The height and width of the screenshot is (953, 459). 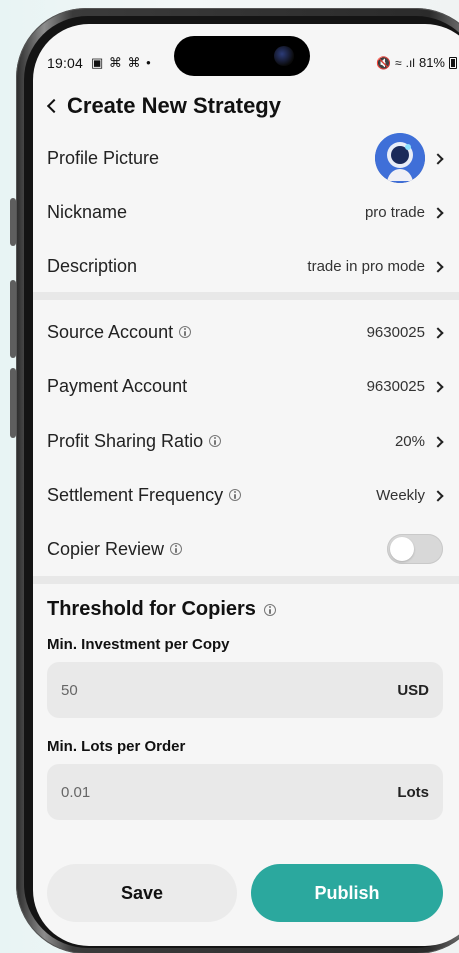 I want to click on wifi-icon: ≈, so click(x=398, y=62).